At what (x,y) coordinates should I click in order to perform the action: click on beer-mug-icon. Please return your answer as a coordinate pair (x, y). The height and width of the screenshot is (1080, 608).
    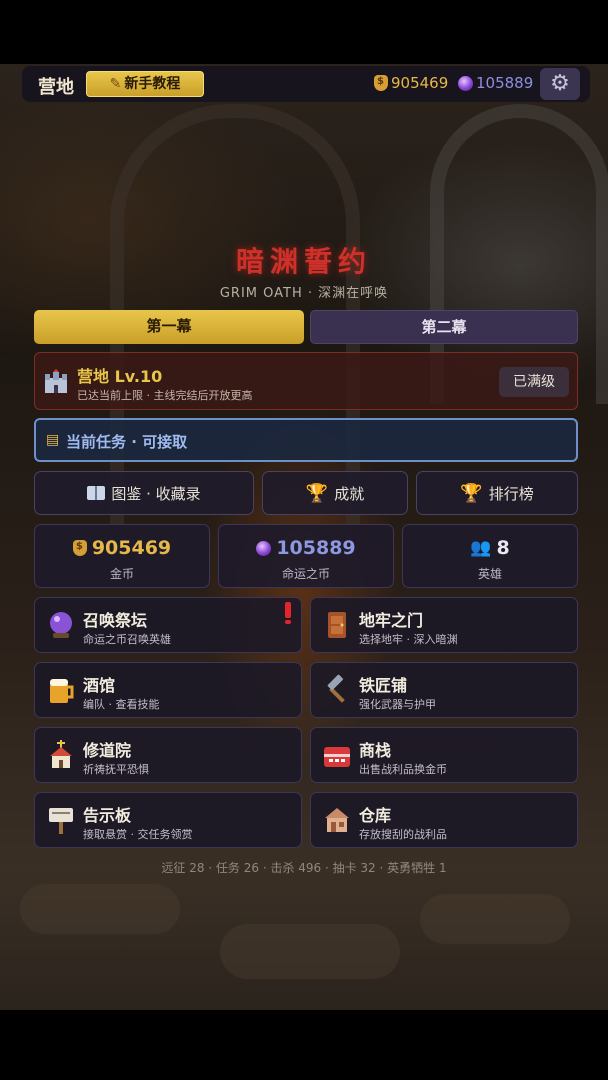
    Looking at the image, I should click on (62, 691).